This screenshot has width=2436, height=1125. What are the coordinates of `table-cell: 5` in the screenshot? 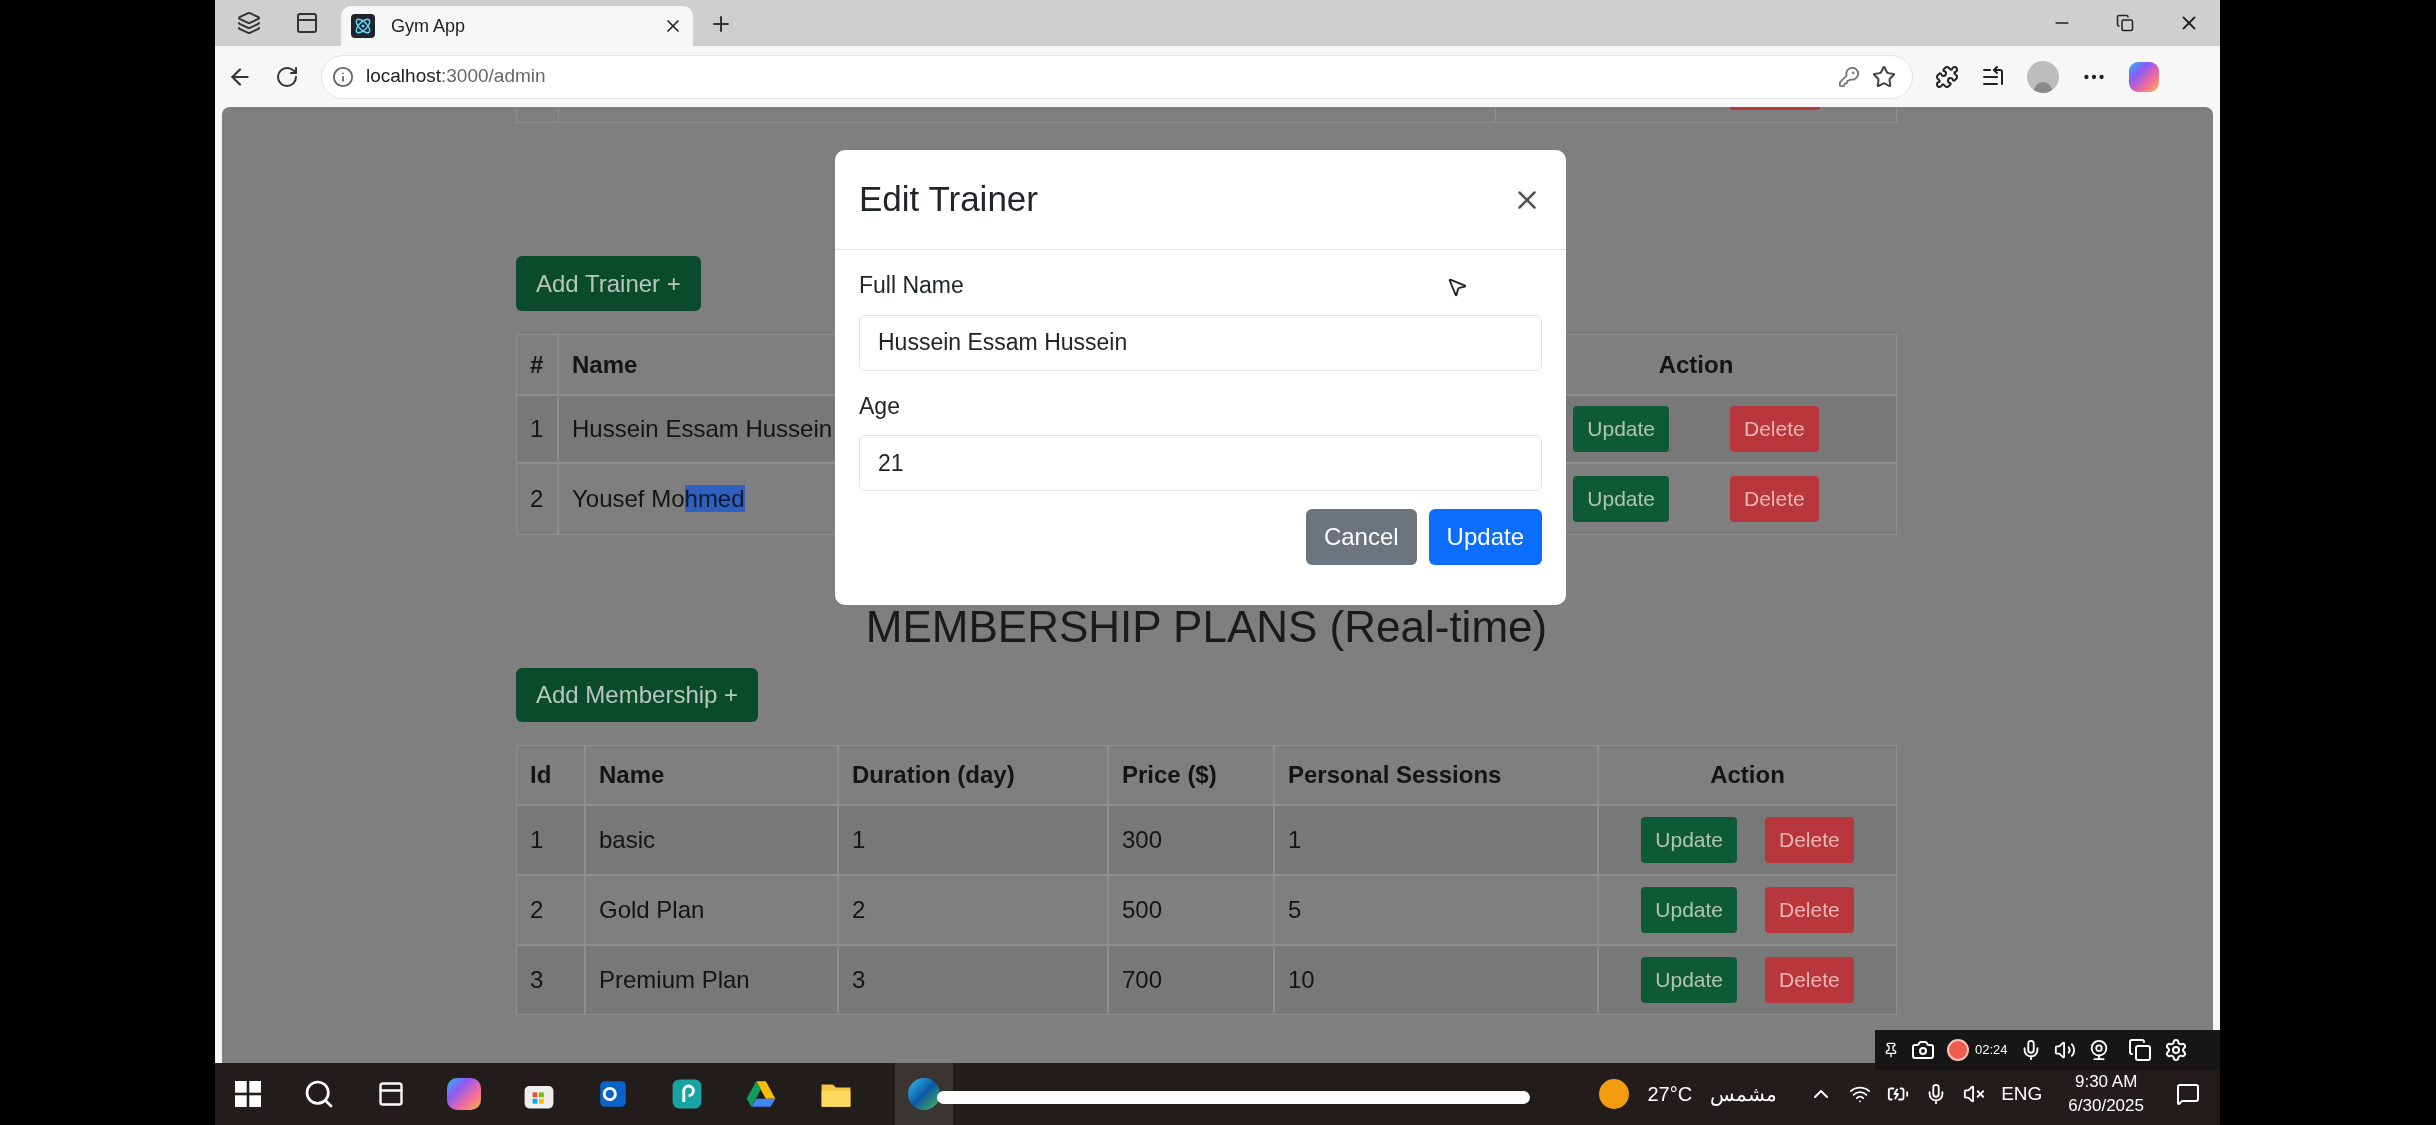 It's located at (1436, 910).